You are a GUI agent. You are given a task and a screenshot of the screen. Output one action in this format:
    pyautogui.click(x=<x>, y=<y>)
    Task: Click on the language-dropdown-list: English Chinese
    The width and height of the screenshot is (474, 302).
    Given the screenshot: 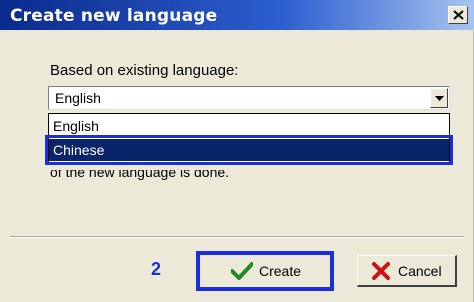 What is the action you would take?
    pyautogui.click(x=249, y=139)
    